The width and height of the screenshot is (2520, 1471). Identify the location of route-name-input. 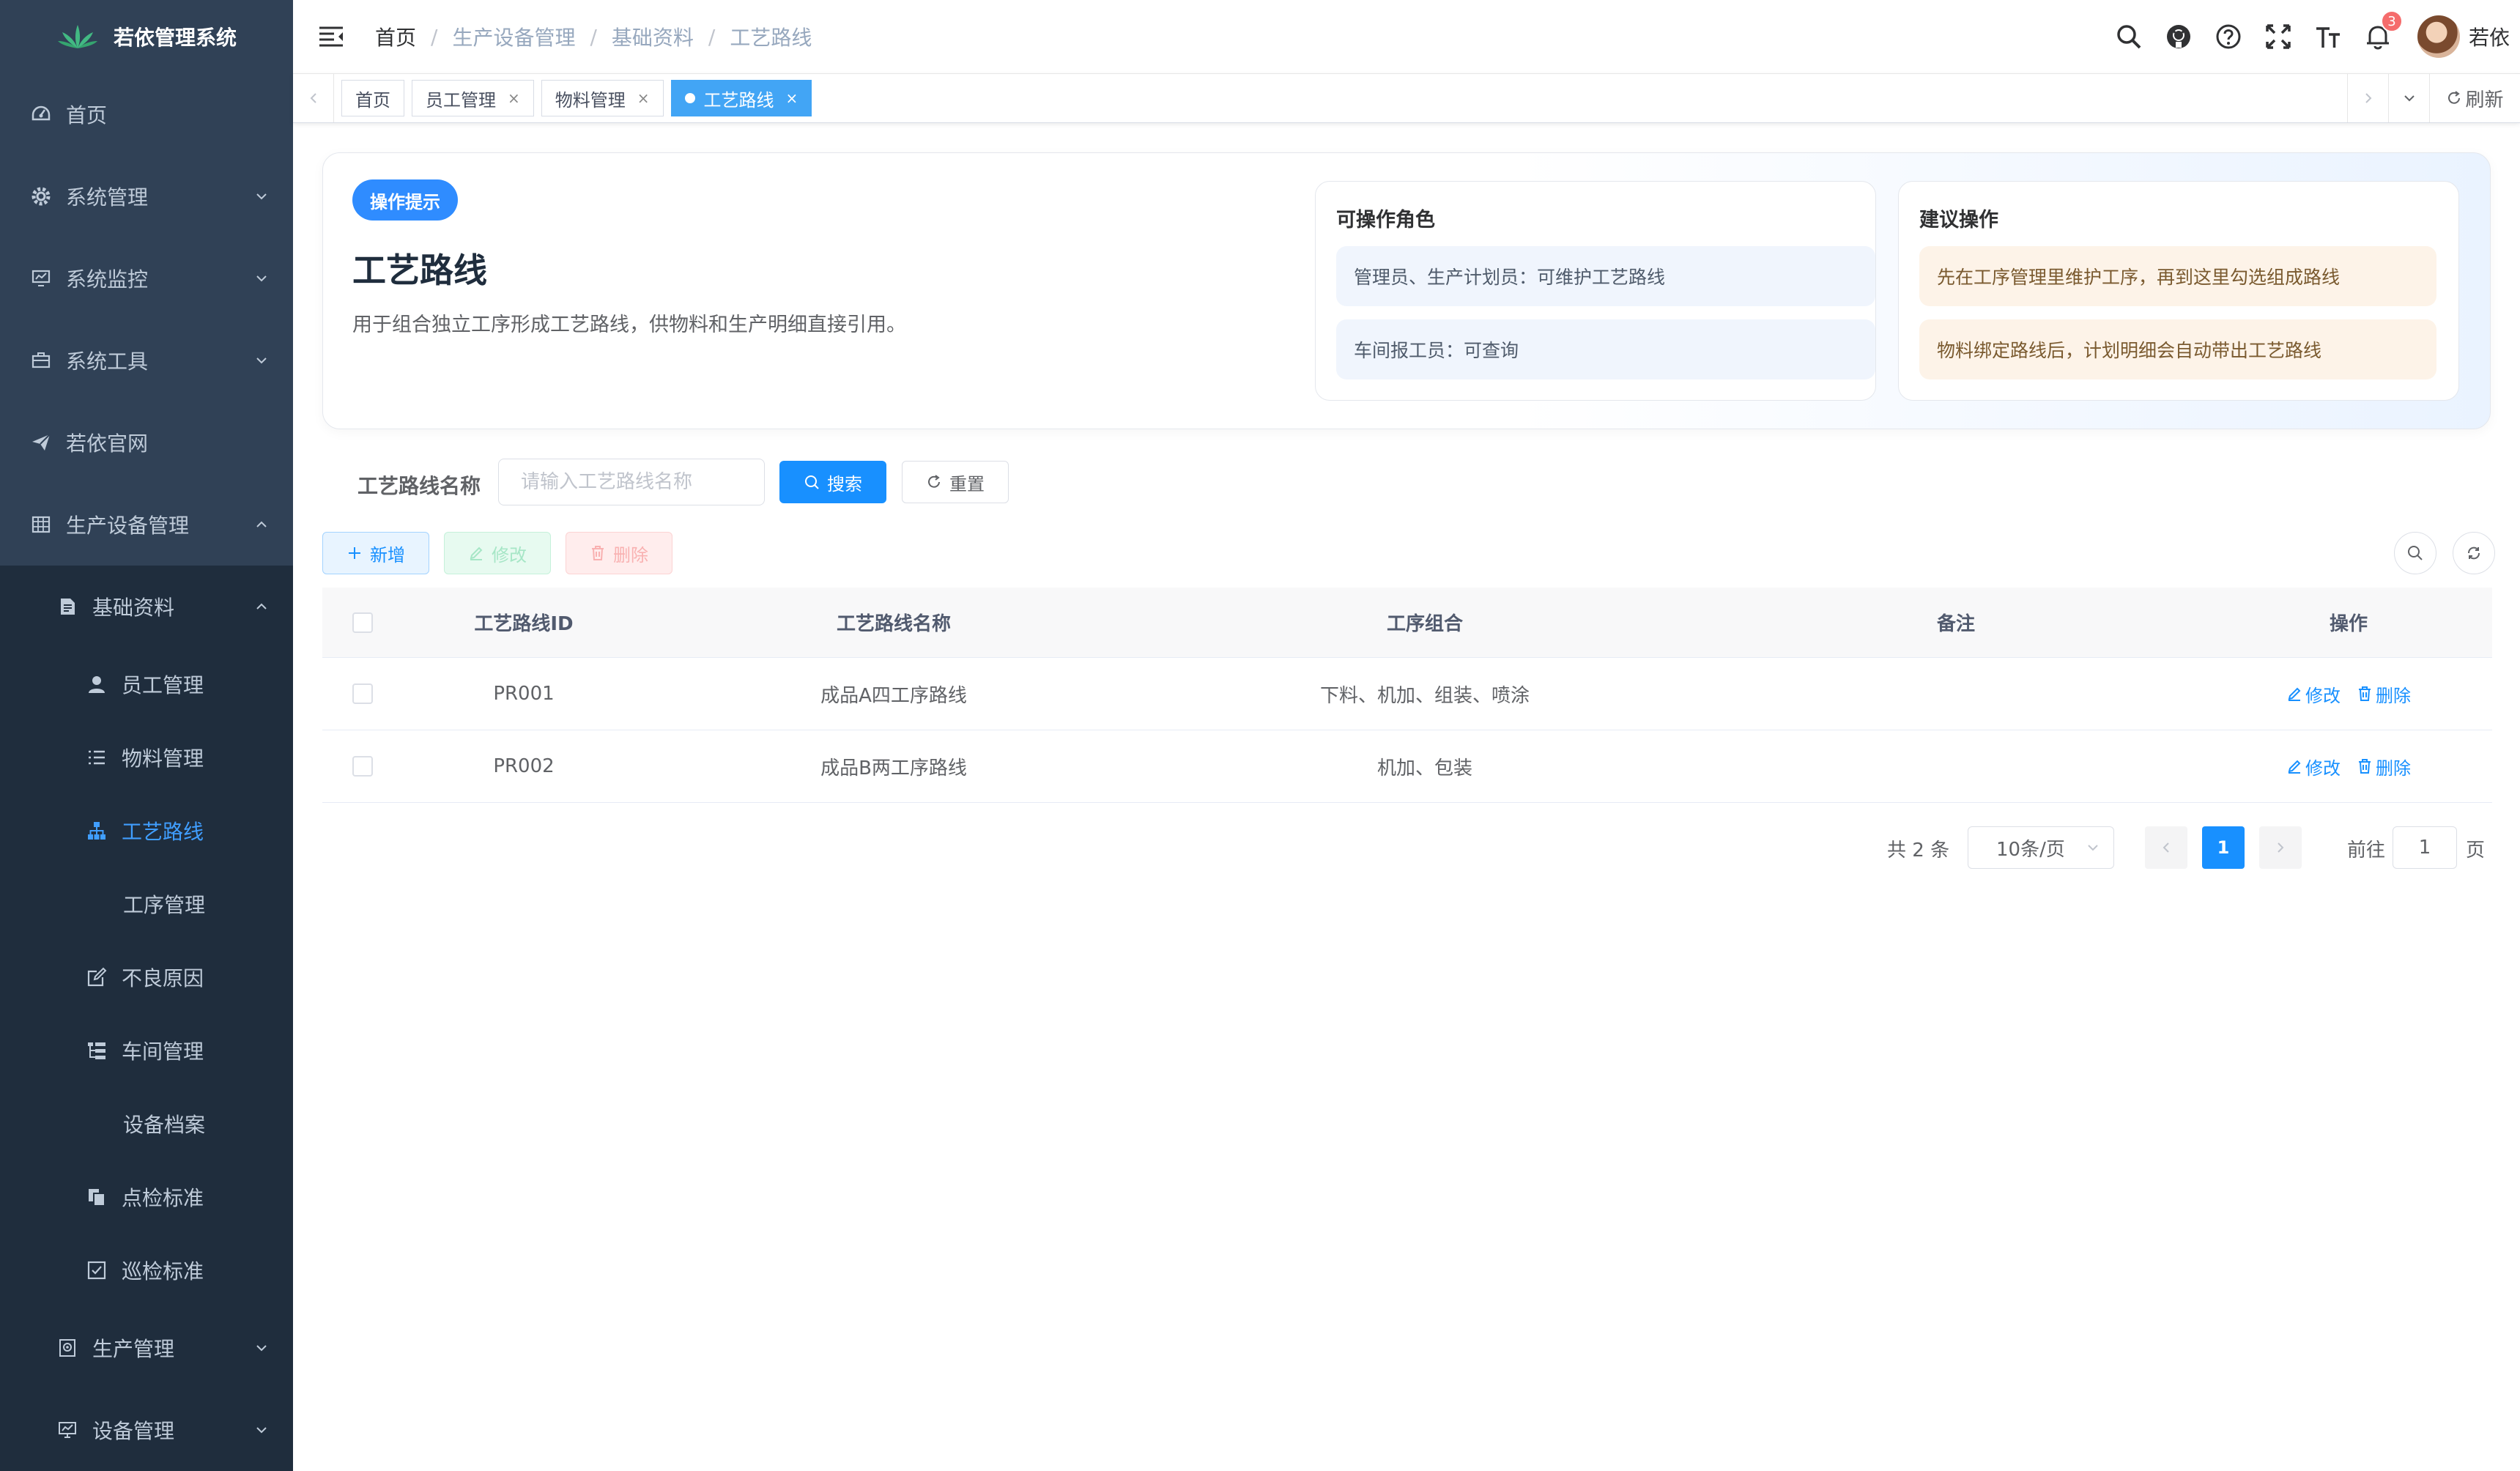
(631, 482).